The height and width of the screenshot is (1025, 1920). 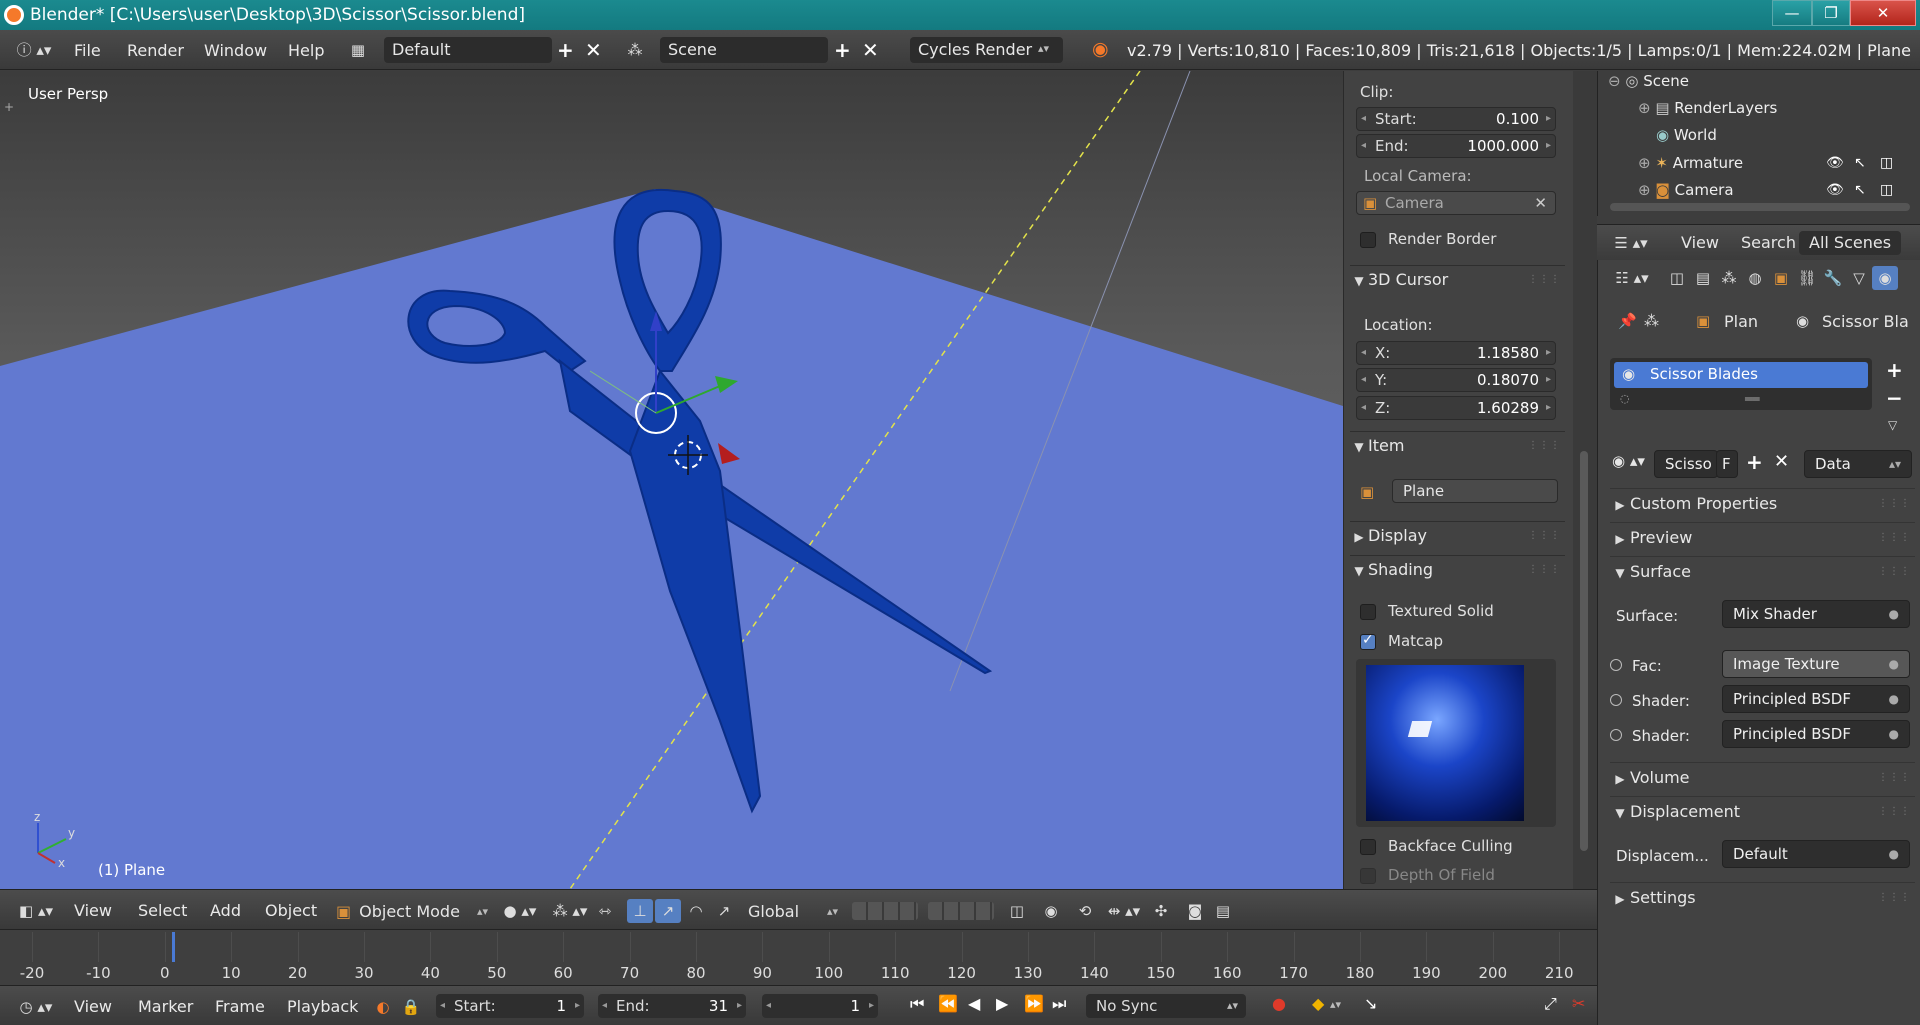 What do you see at coordinates (1760, 207) in the screenshot?
I see `outliner-h-scrollbar` at bounding box center [1760, 207].